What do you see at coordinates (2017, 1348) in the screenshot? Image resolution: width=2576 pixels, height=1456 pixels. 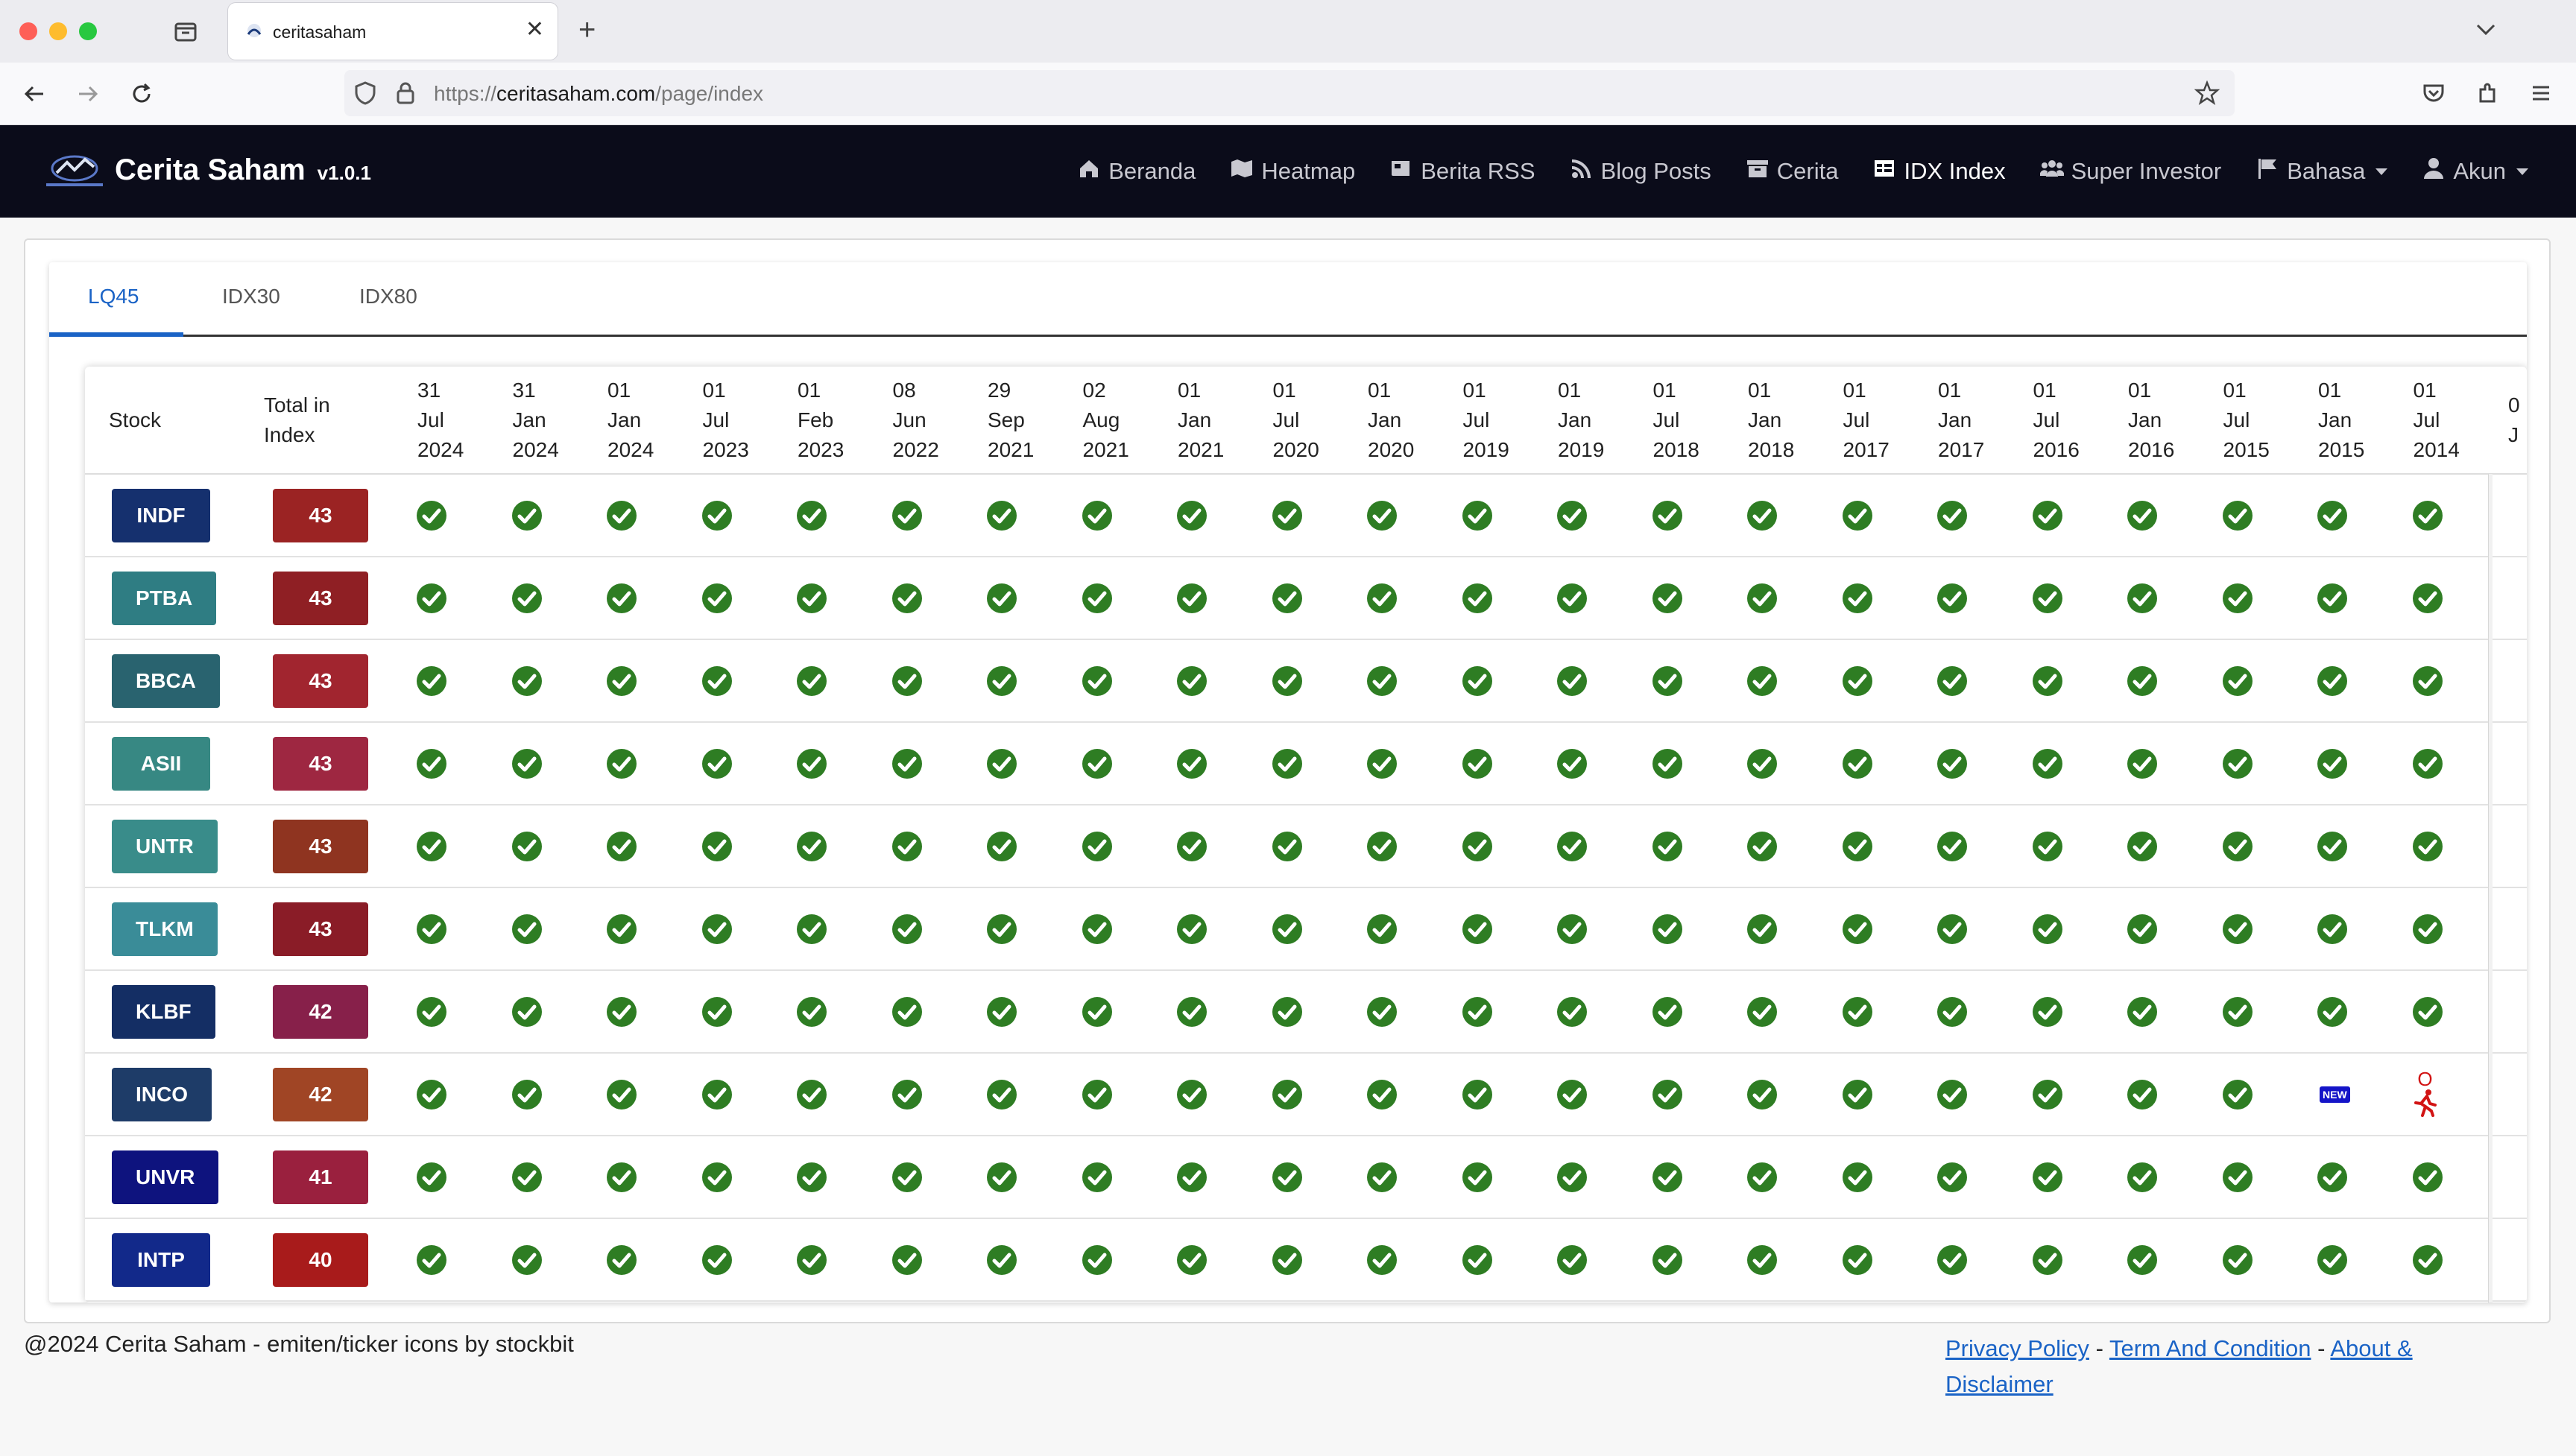 I see `footer-link-privacy-policy: Privacy Policy` at bounding box center [2017, 1348].